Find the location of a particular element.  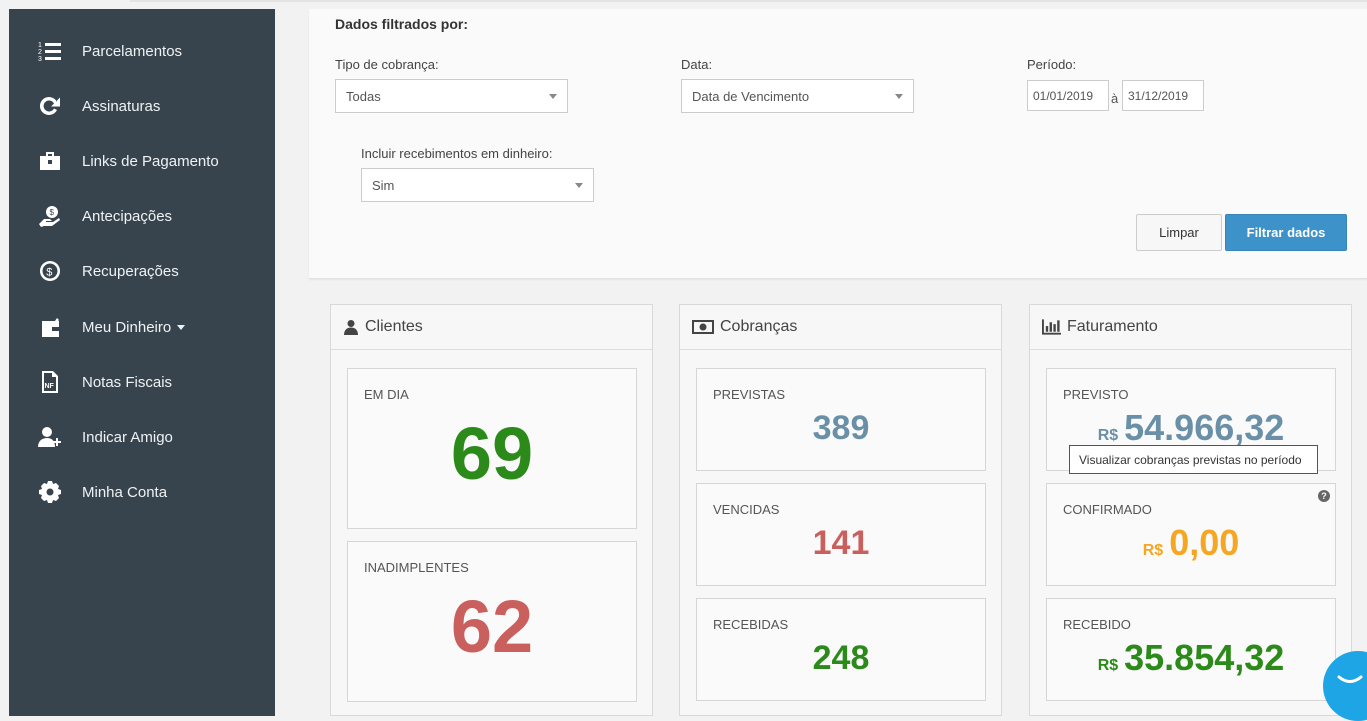

svg-text: 2 is located at coordinates (40, 52).